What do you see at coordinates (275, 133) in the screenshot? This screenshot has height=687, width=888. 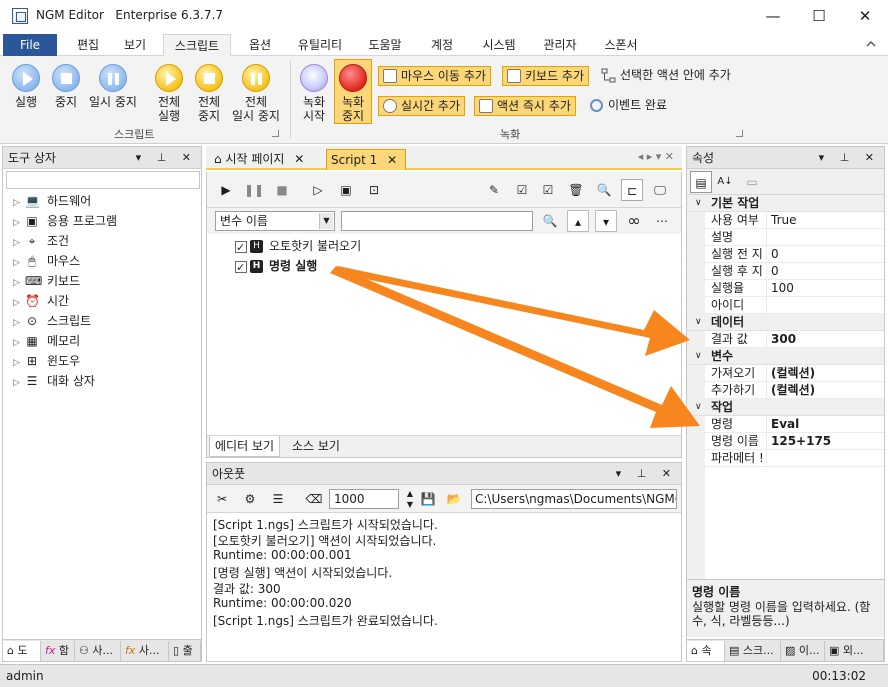 I see `script-group-launcher` at bounding box center [275, 133].